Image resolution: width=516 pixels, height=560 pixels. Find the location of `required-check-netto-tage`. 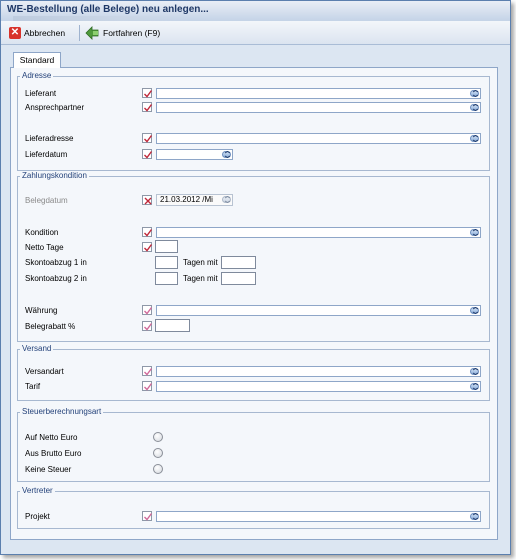

required-check-netto-tage is located at coordinates (147, 247).